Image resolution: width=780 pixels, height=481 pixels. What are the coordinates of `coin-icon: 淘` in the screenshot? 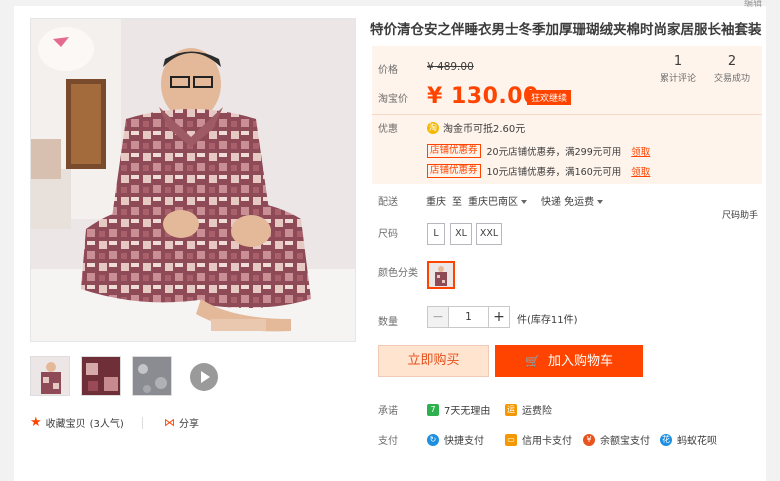 It's located at (433, 127).